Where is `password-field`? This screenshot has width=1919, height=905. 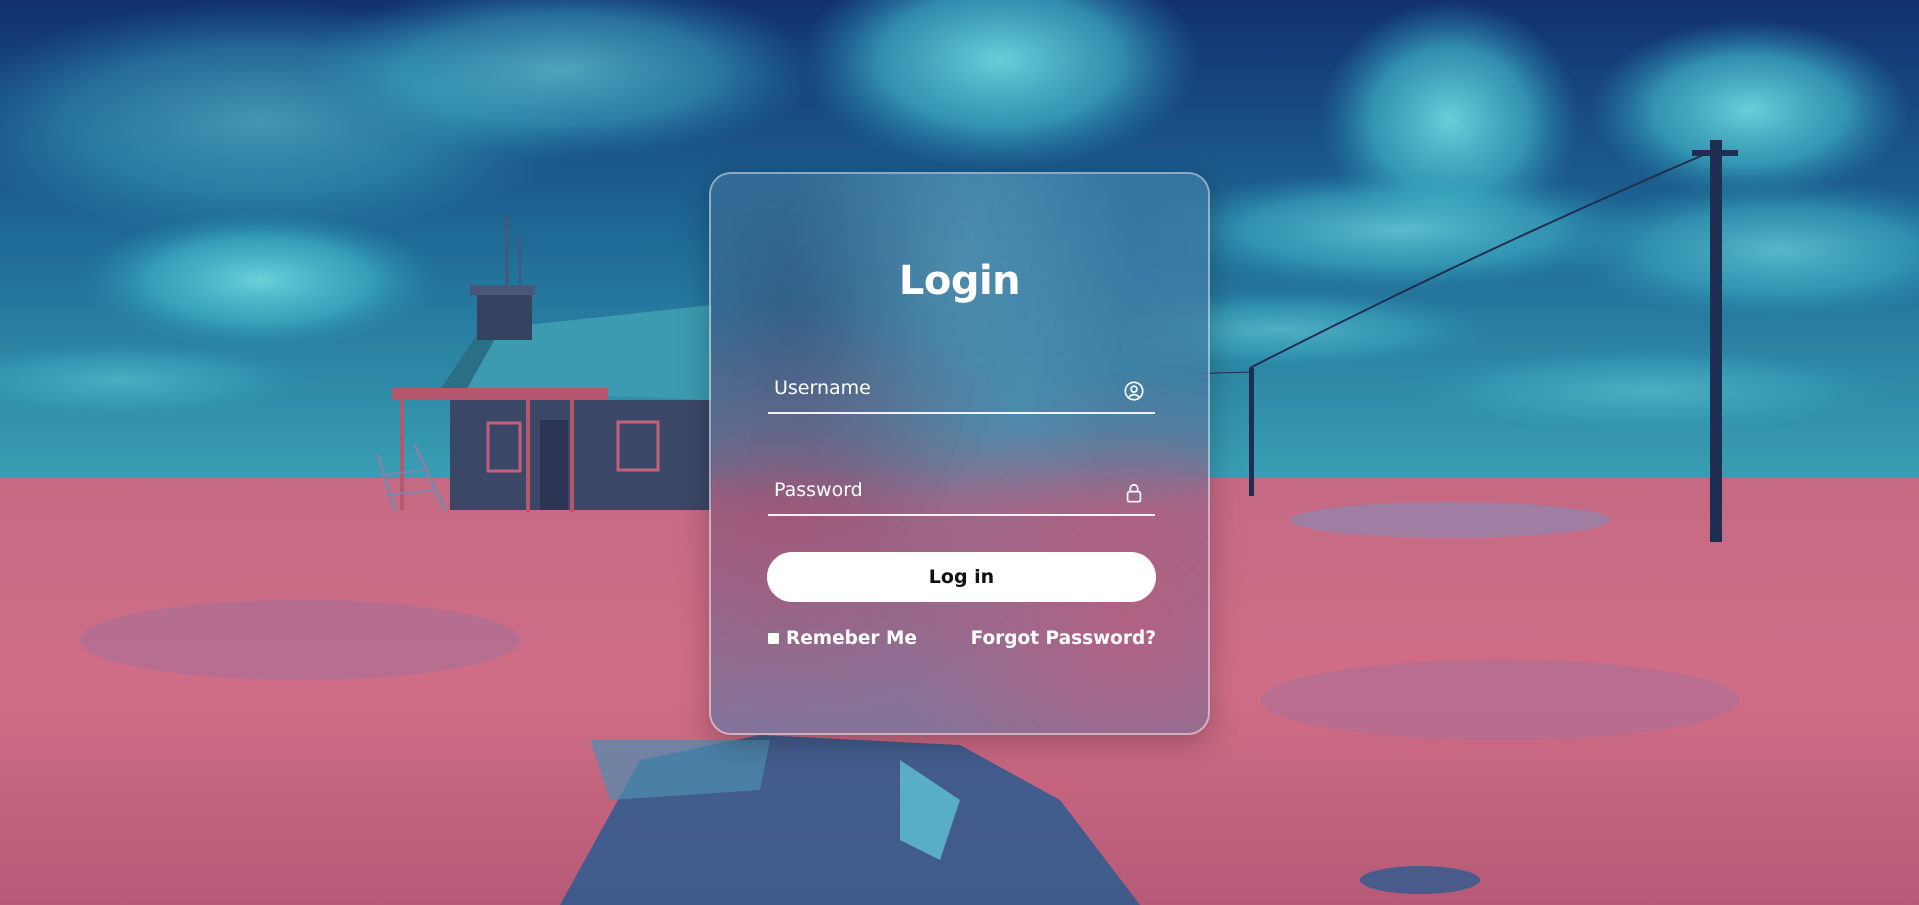
password-field is located at coordinates (961, 492).